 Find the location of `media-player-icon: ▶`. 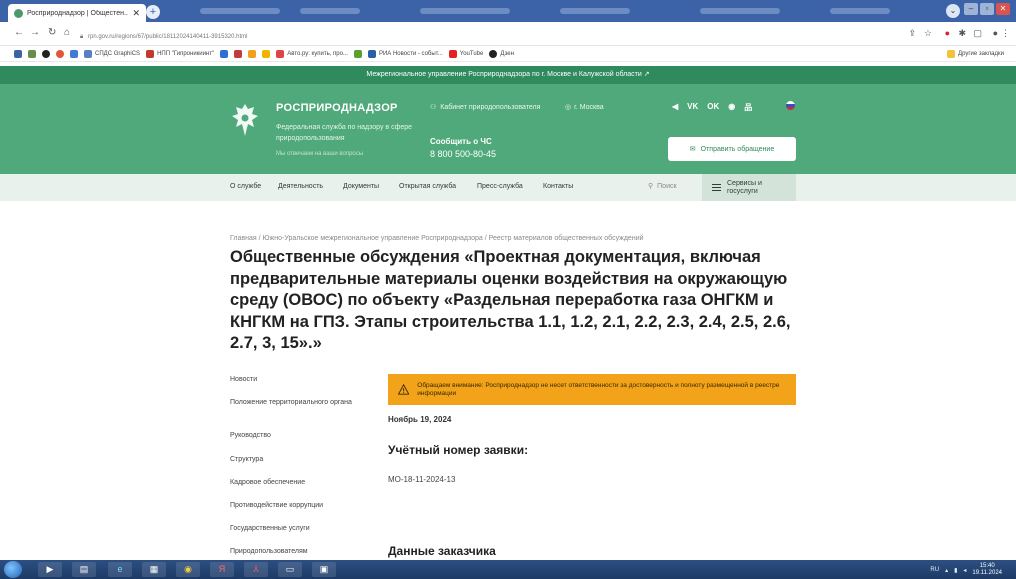

media-player-icon: ▶ is located at coordinates (50, 569).